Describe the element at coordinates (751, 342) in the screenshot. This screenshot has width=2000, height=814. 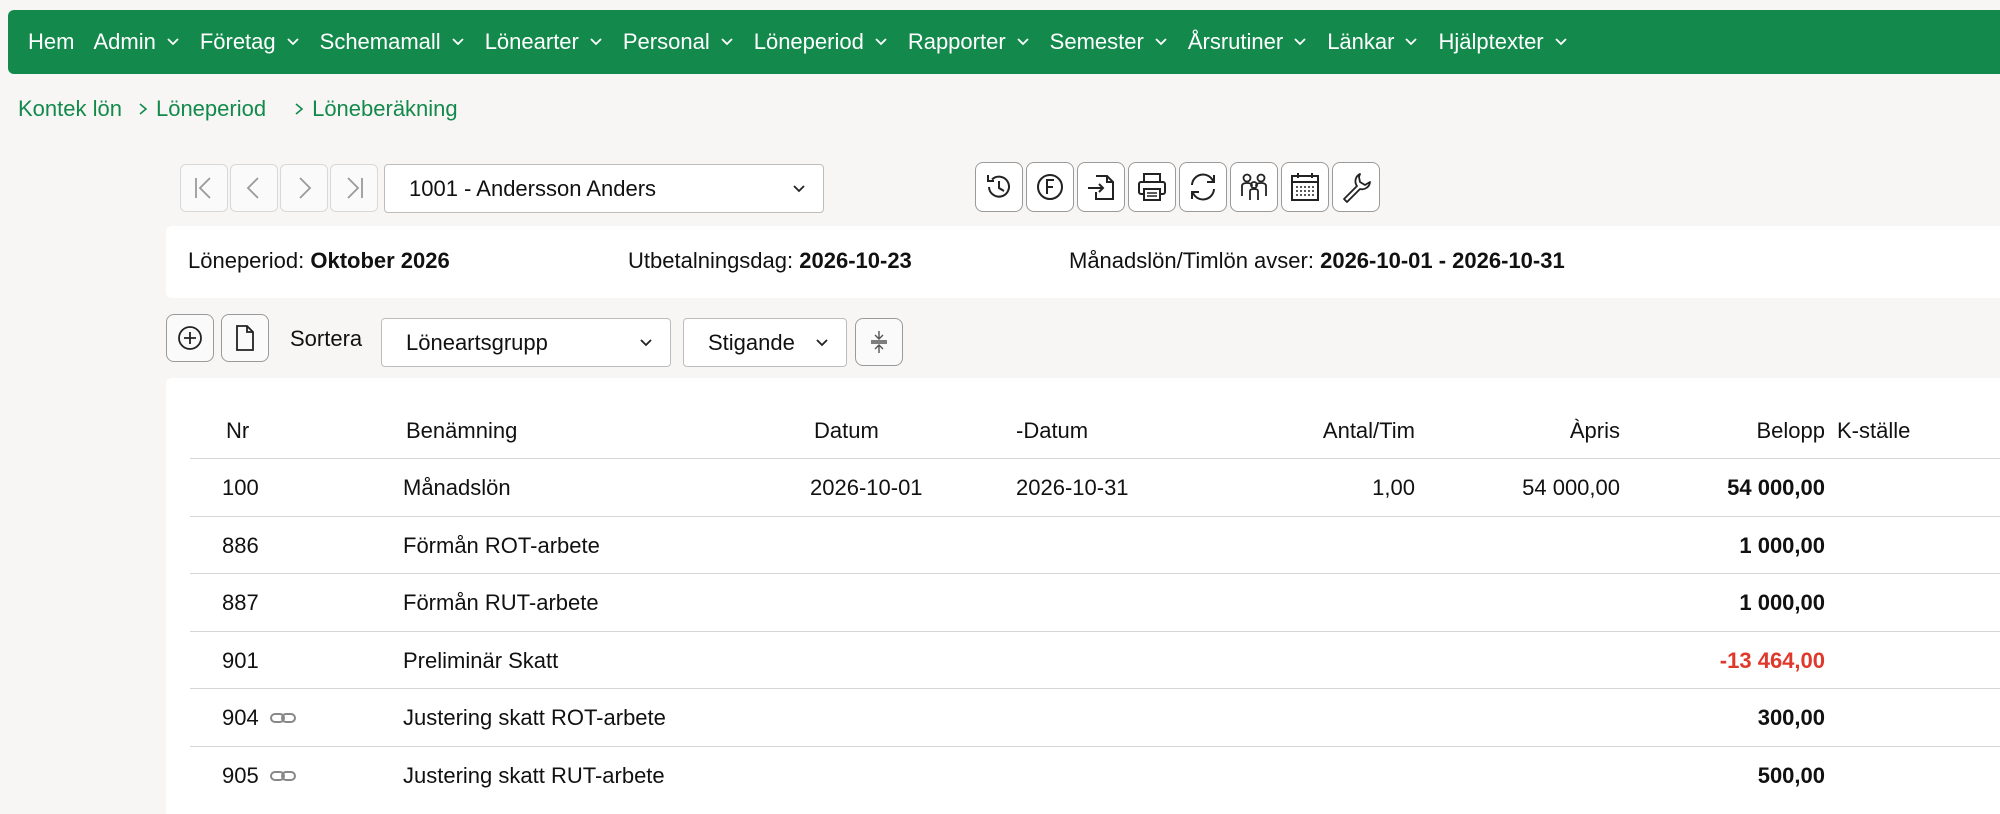
I see `sort-order-value: Stigande` at that location.